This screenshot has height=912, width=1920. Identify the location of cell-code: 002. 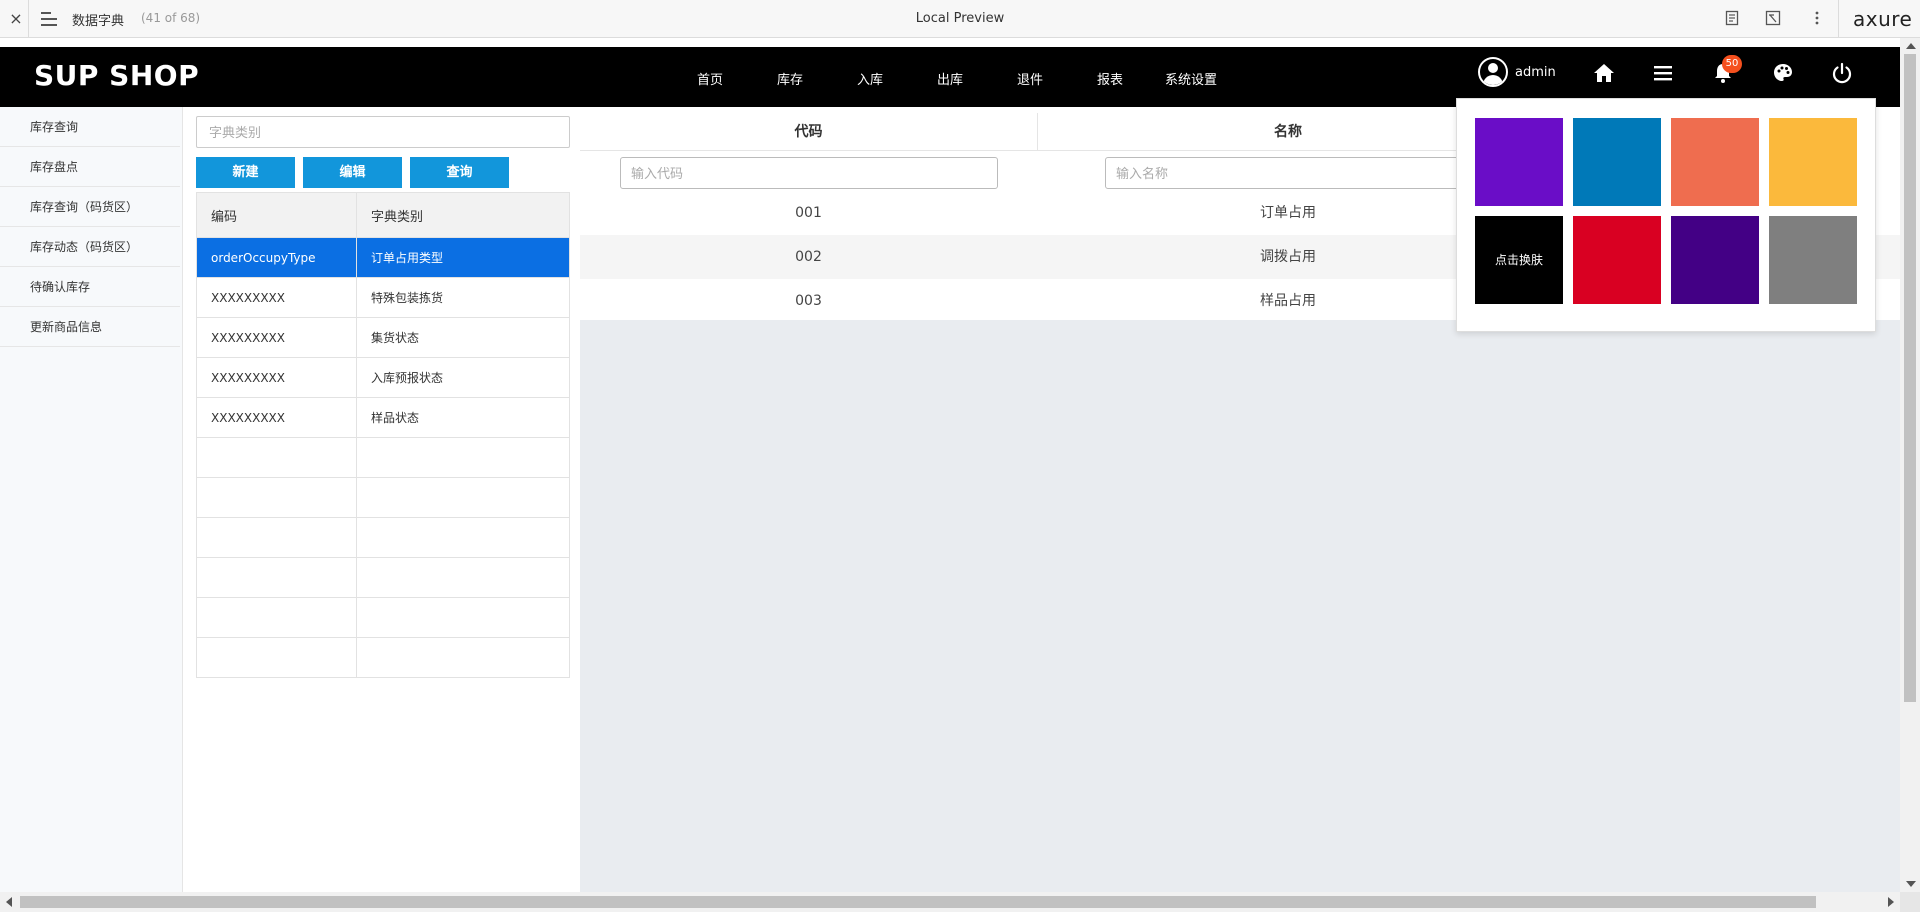
(808, 257).